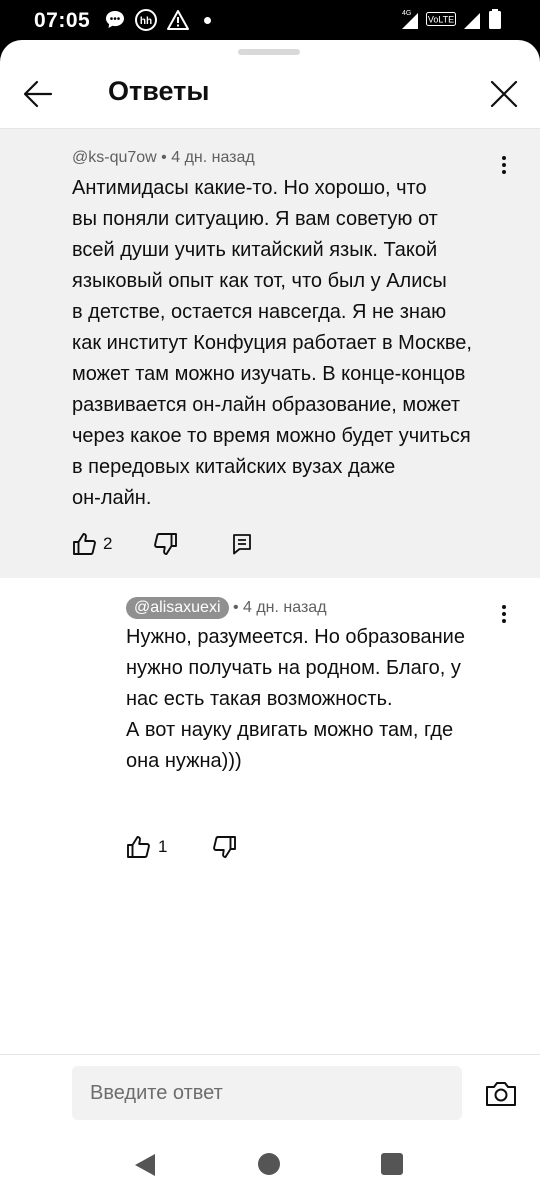 This screenshot has width=540, height=1200. I want to click on reply-button, so click(242, 544).